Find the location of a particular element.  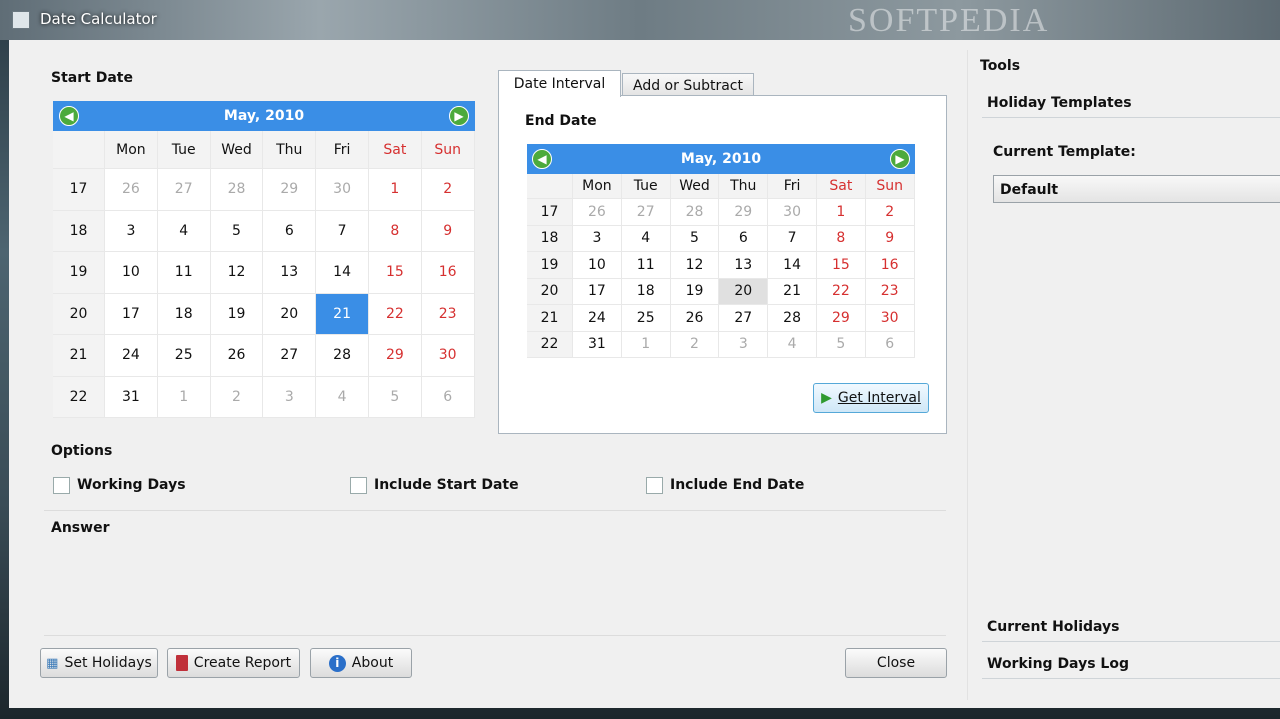

start-day-cell: 17 is located at coordinates (131, 314).